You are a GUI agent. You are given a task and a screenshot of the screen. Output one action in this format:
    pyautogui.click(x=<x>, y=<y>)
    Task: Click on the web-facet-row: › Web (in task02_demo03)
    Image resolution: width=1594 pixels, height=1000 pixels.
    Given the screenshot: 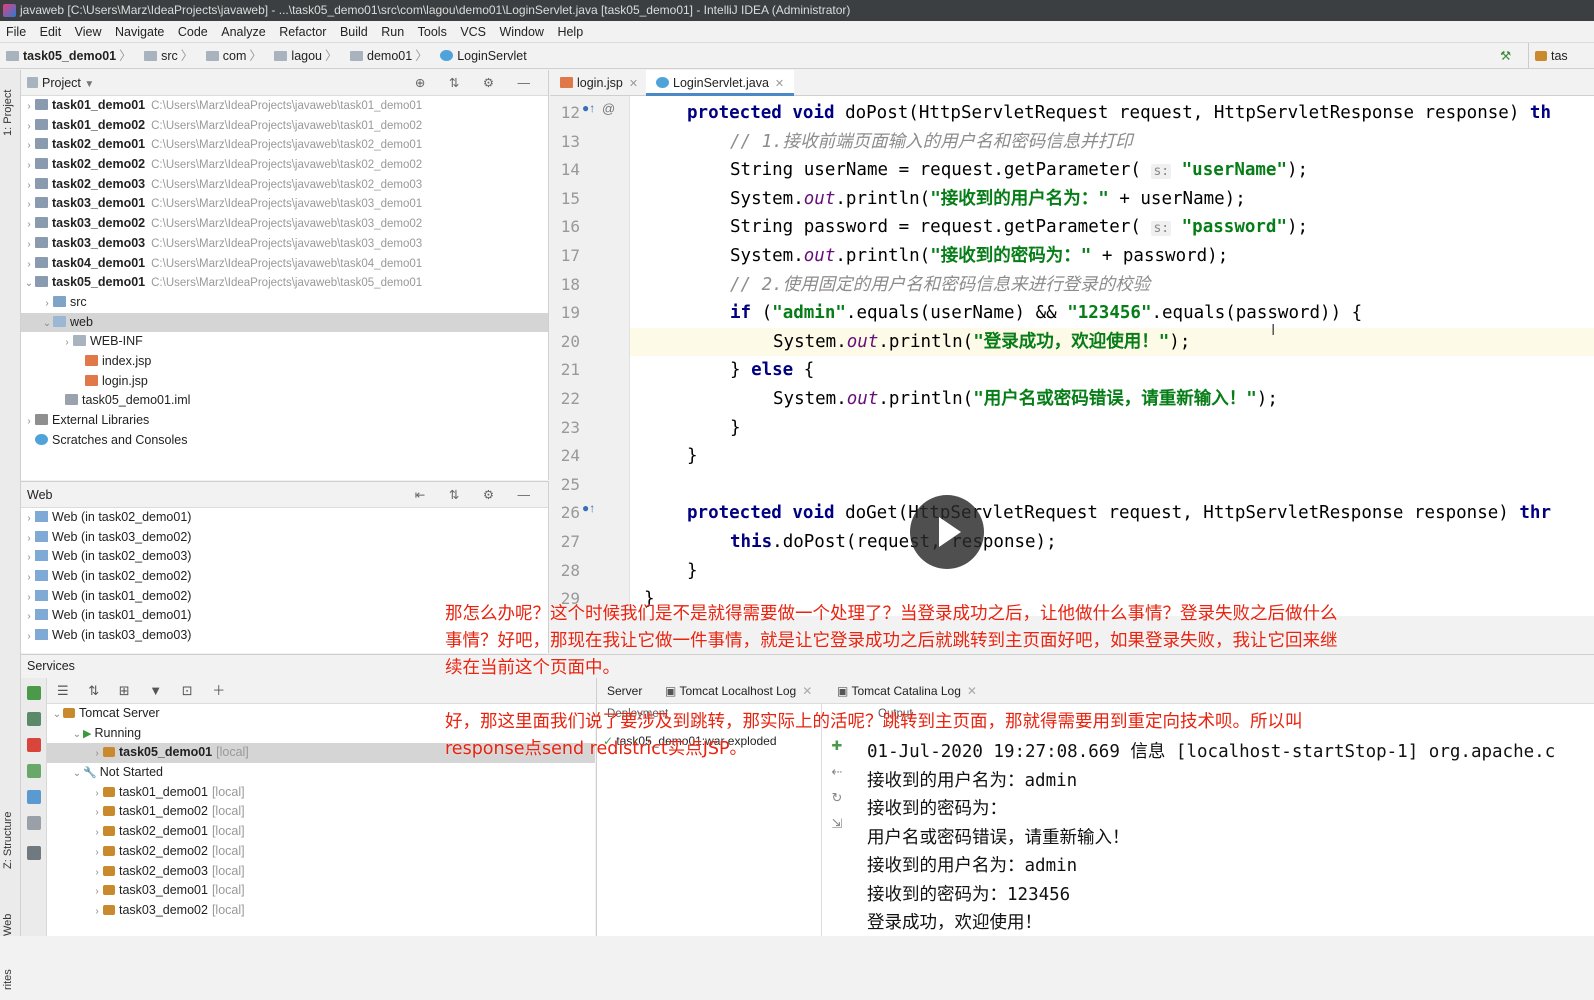 What is the action you would take?
    pyautogui.click(x=284, y=557)
    